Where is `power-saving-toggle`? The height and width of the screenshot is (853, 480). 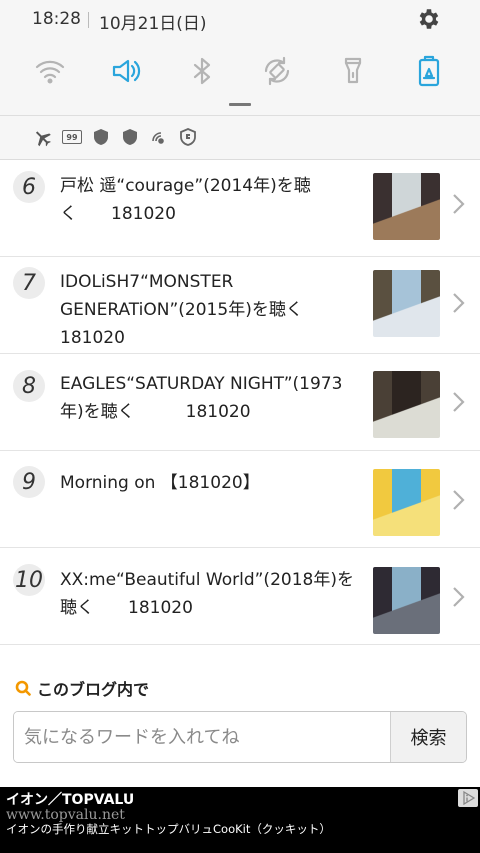 power-saving-toggle is located at coordinates (429, 71).